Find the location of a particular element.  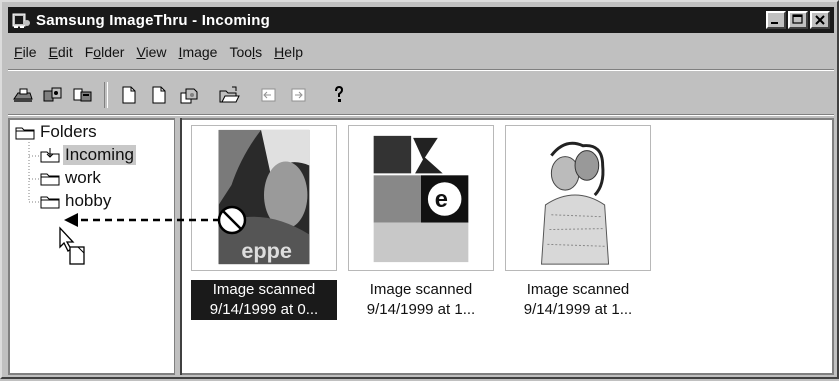

next-icon is located at coordinates (299, 95).